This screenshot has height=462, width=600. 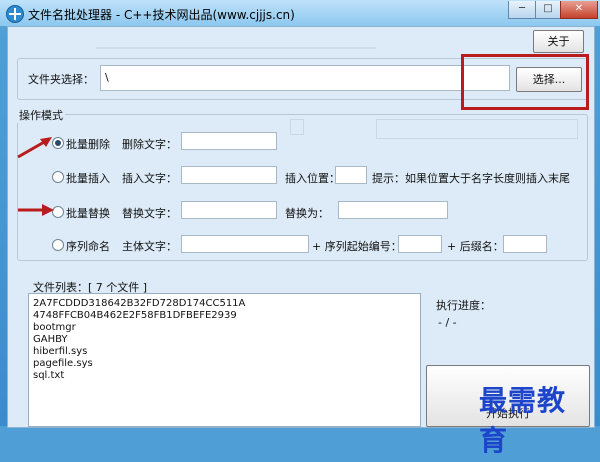 What do you see at coordinates (34, 148) in the screenshot?
I see `annotation-arrow-delete` at bounding box center [34, 148].